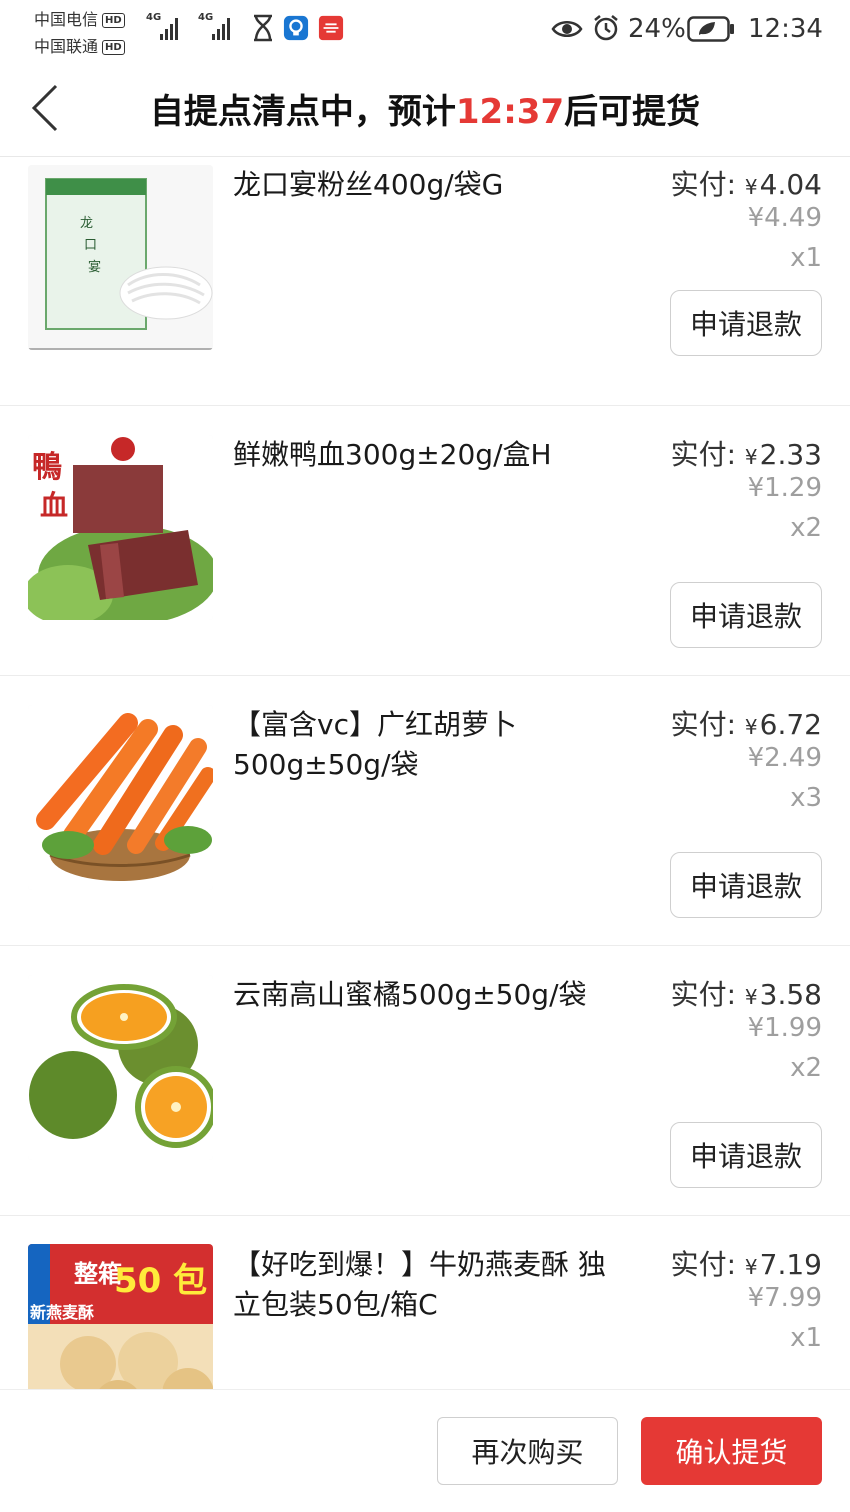 Image resolution: width=850 pixels, height=1512 pixels. Describe the element at coordinates (784, 1298) in the screenshot. I see `original-price: ¥7.99` at that location.